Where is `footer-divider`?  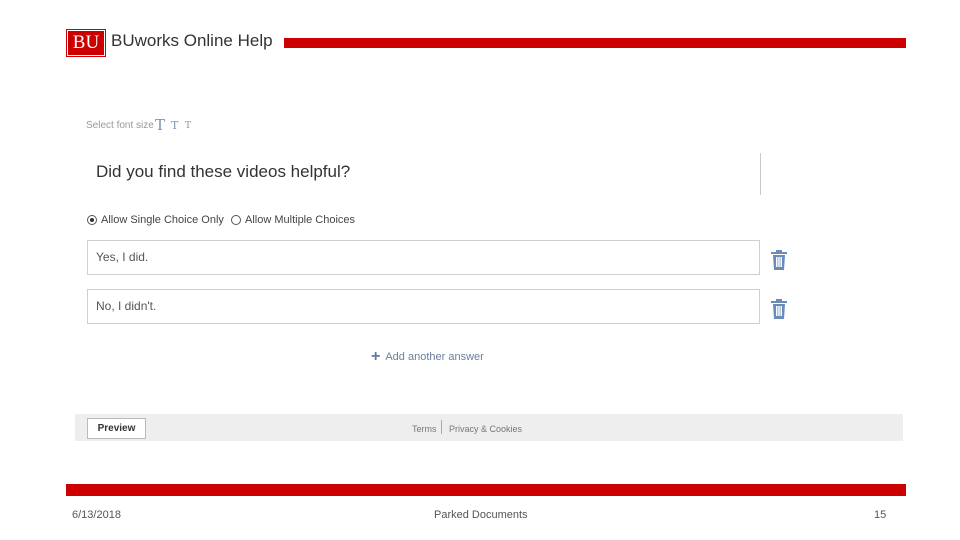
footer-divider is located at coordinates (441, 427).